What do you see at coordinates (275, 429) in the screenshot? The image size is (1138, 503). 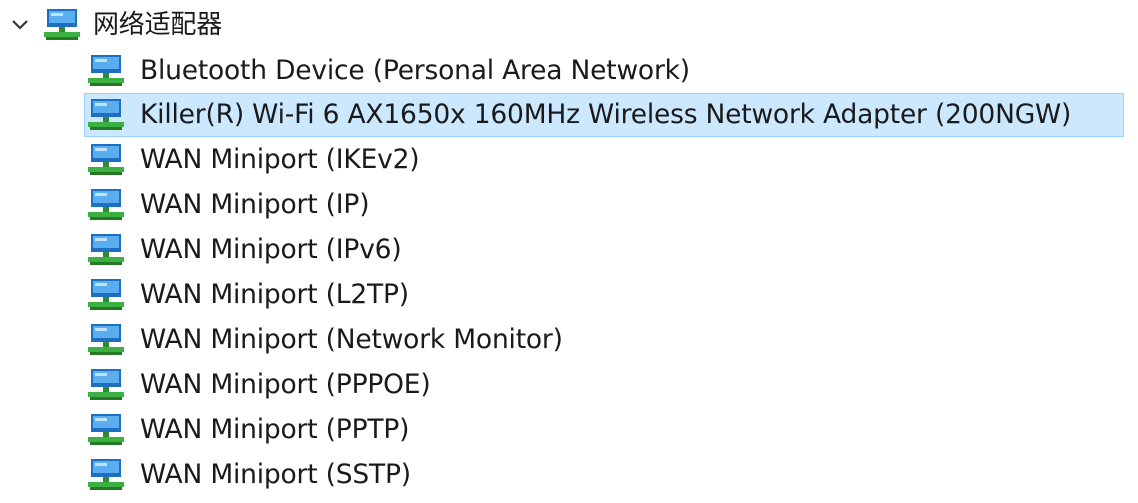 I see `tree-item-label: WAN Miniport (PPTP)` at bounding box center [275, 429].